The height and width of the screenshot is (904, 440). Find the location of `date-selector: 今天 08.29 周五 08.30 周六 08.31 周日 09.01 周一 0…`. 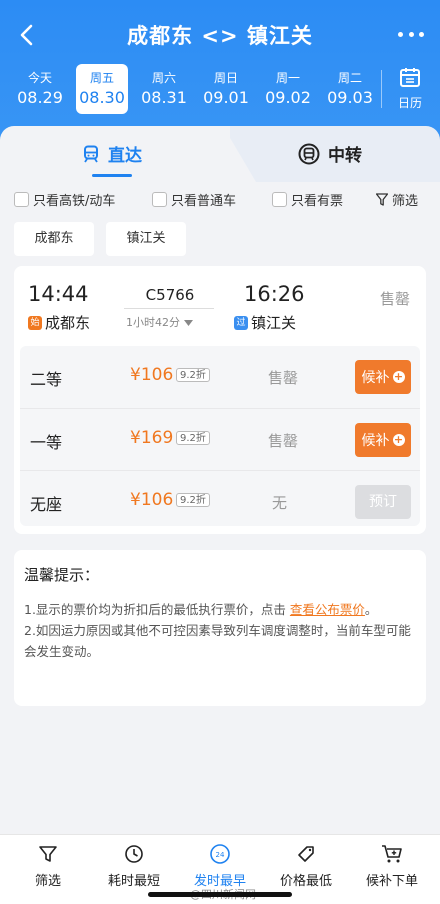

date-selector: 今天 08.29 周五 08.30 周六 08.31 周日 09.01 周一 0… is located at coordinates (197, 89).